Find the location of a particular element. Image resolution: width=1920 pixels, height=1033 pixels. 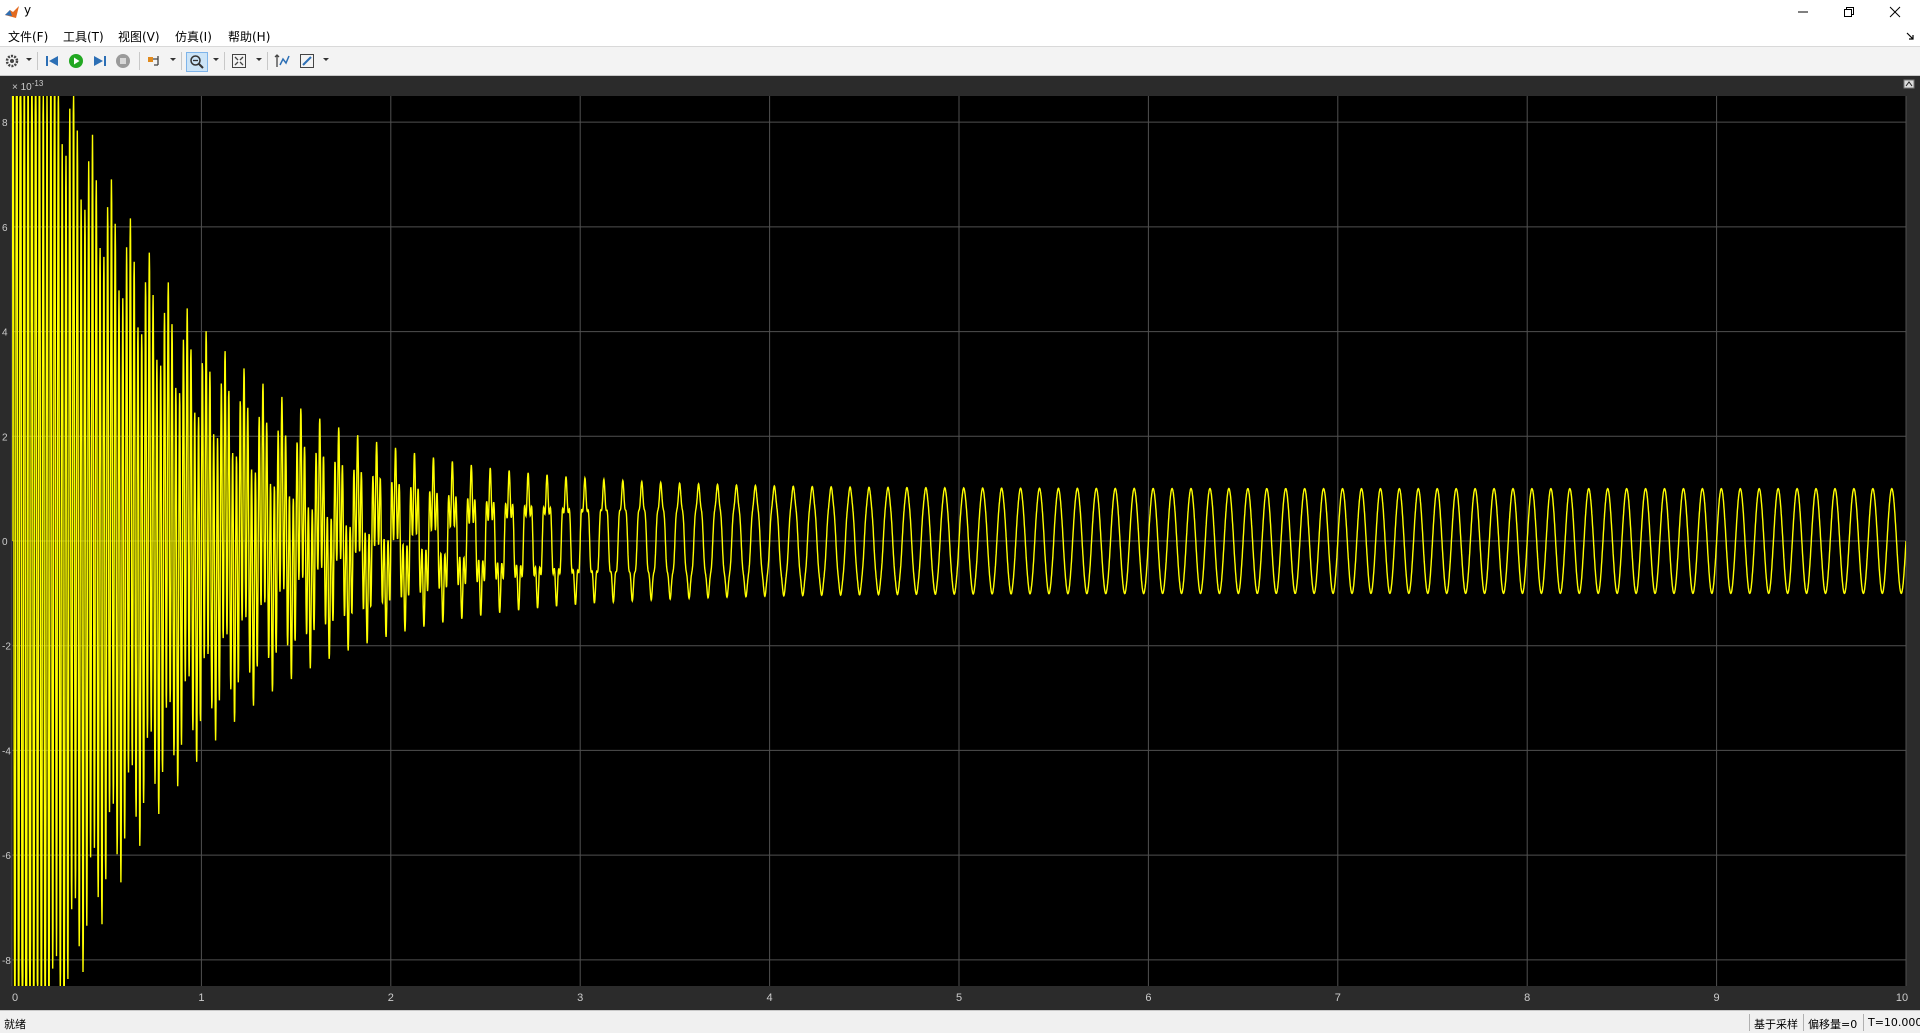

y-tick-label: -2 is located at coordinates (6, 647).